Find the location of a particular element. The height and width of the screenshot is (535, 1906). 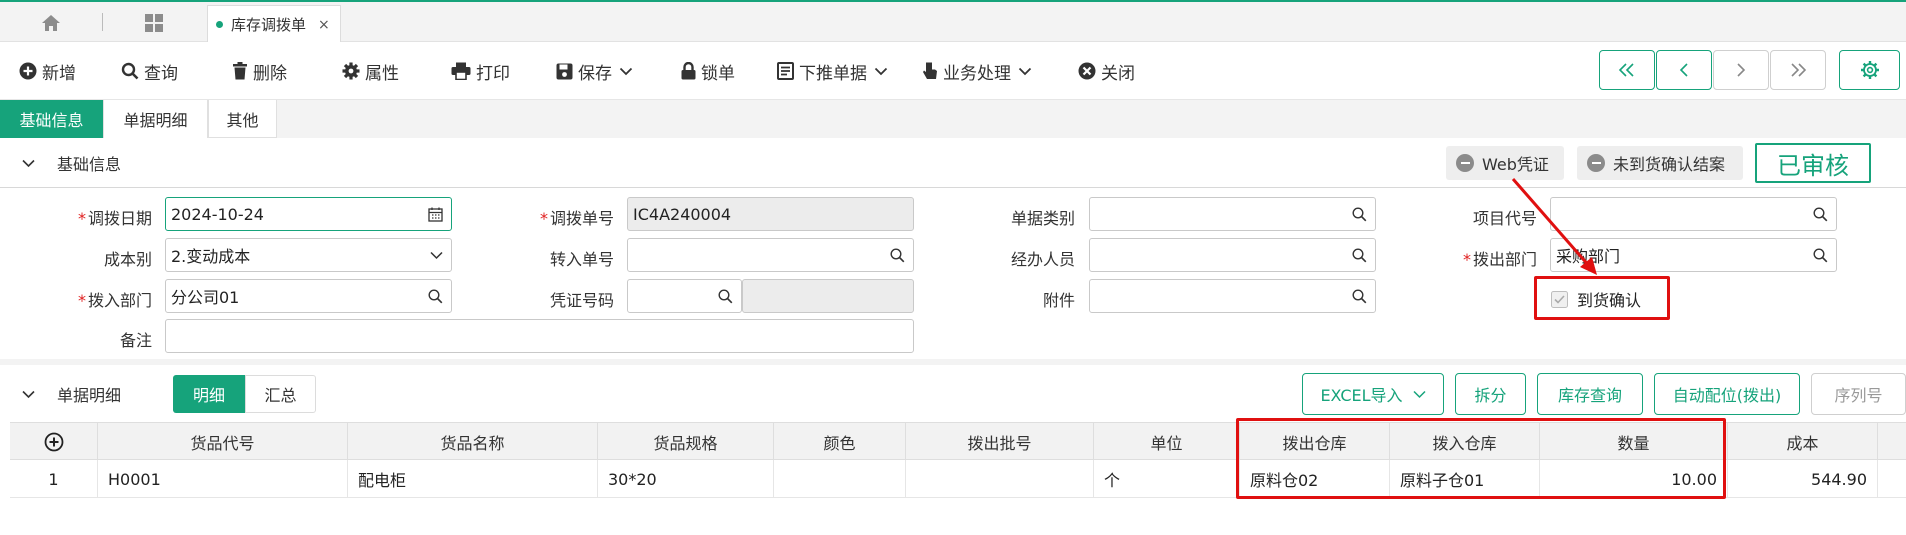

excel-import-label: EXCEL导入 is located at coordinates (1361, 395).